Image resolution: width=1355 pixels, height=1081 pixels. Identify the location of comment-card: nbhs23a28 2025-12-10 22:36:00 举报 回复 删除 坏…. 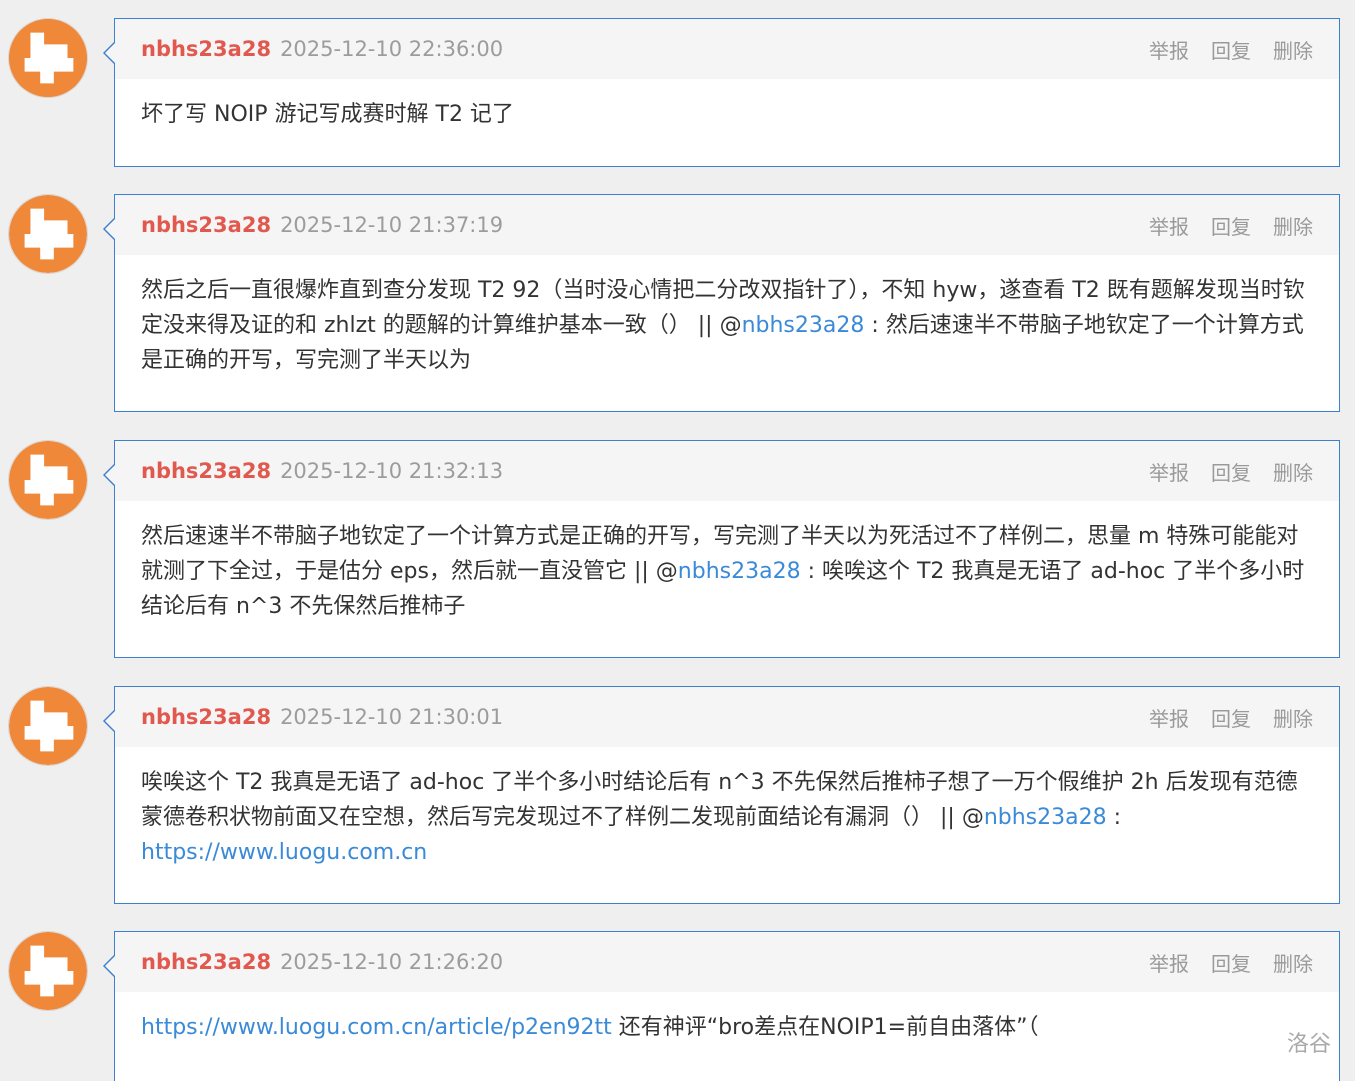
(721, 92).